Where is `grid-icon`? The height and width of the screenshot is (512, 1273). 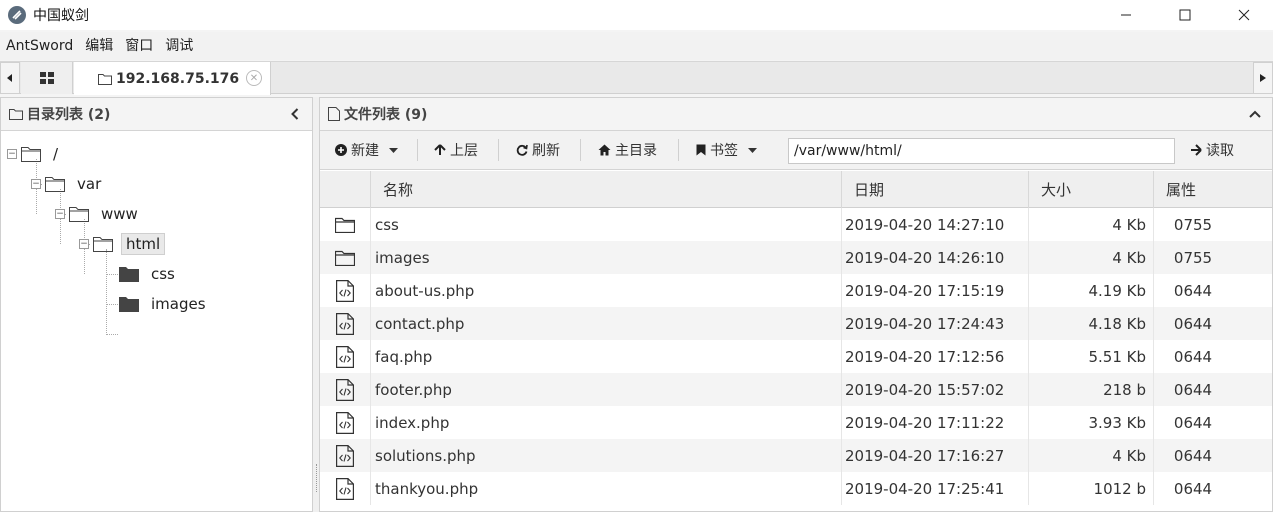
grid-icon is located at coordinates (46, 78).